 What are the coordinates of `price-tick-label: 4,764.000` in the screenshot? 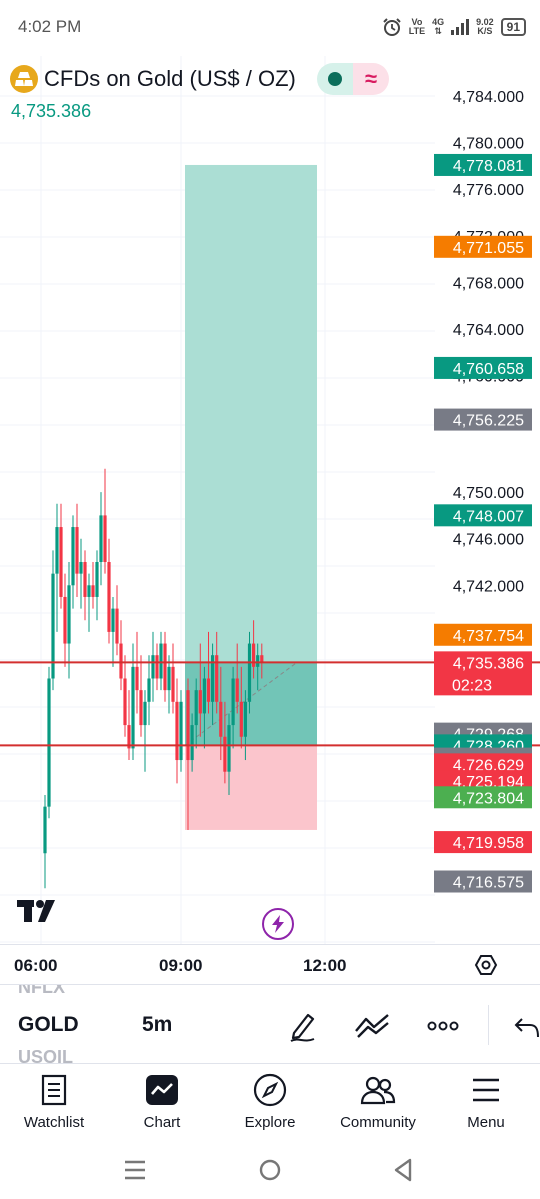 It's located at (488, 330).